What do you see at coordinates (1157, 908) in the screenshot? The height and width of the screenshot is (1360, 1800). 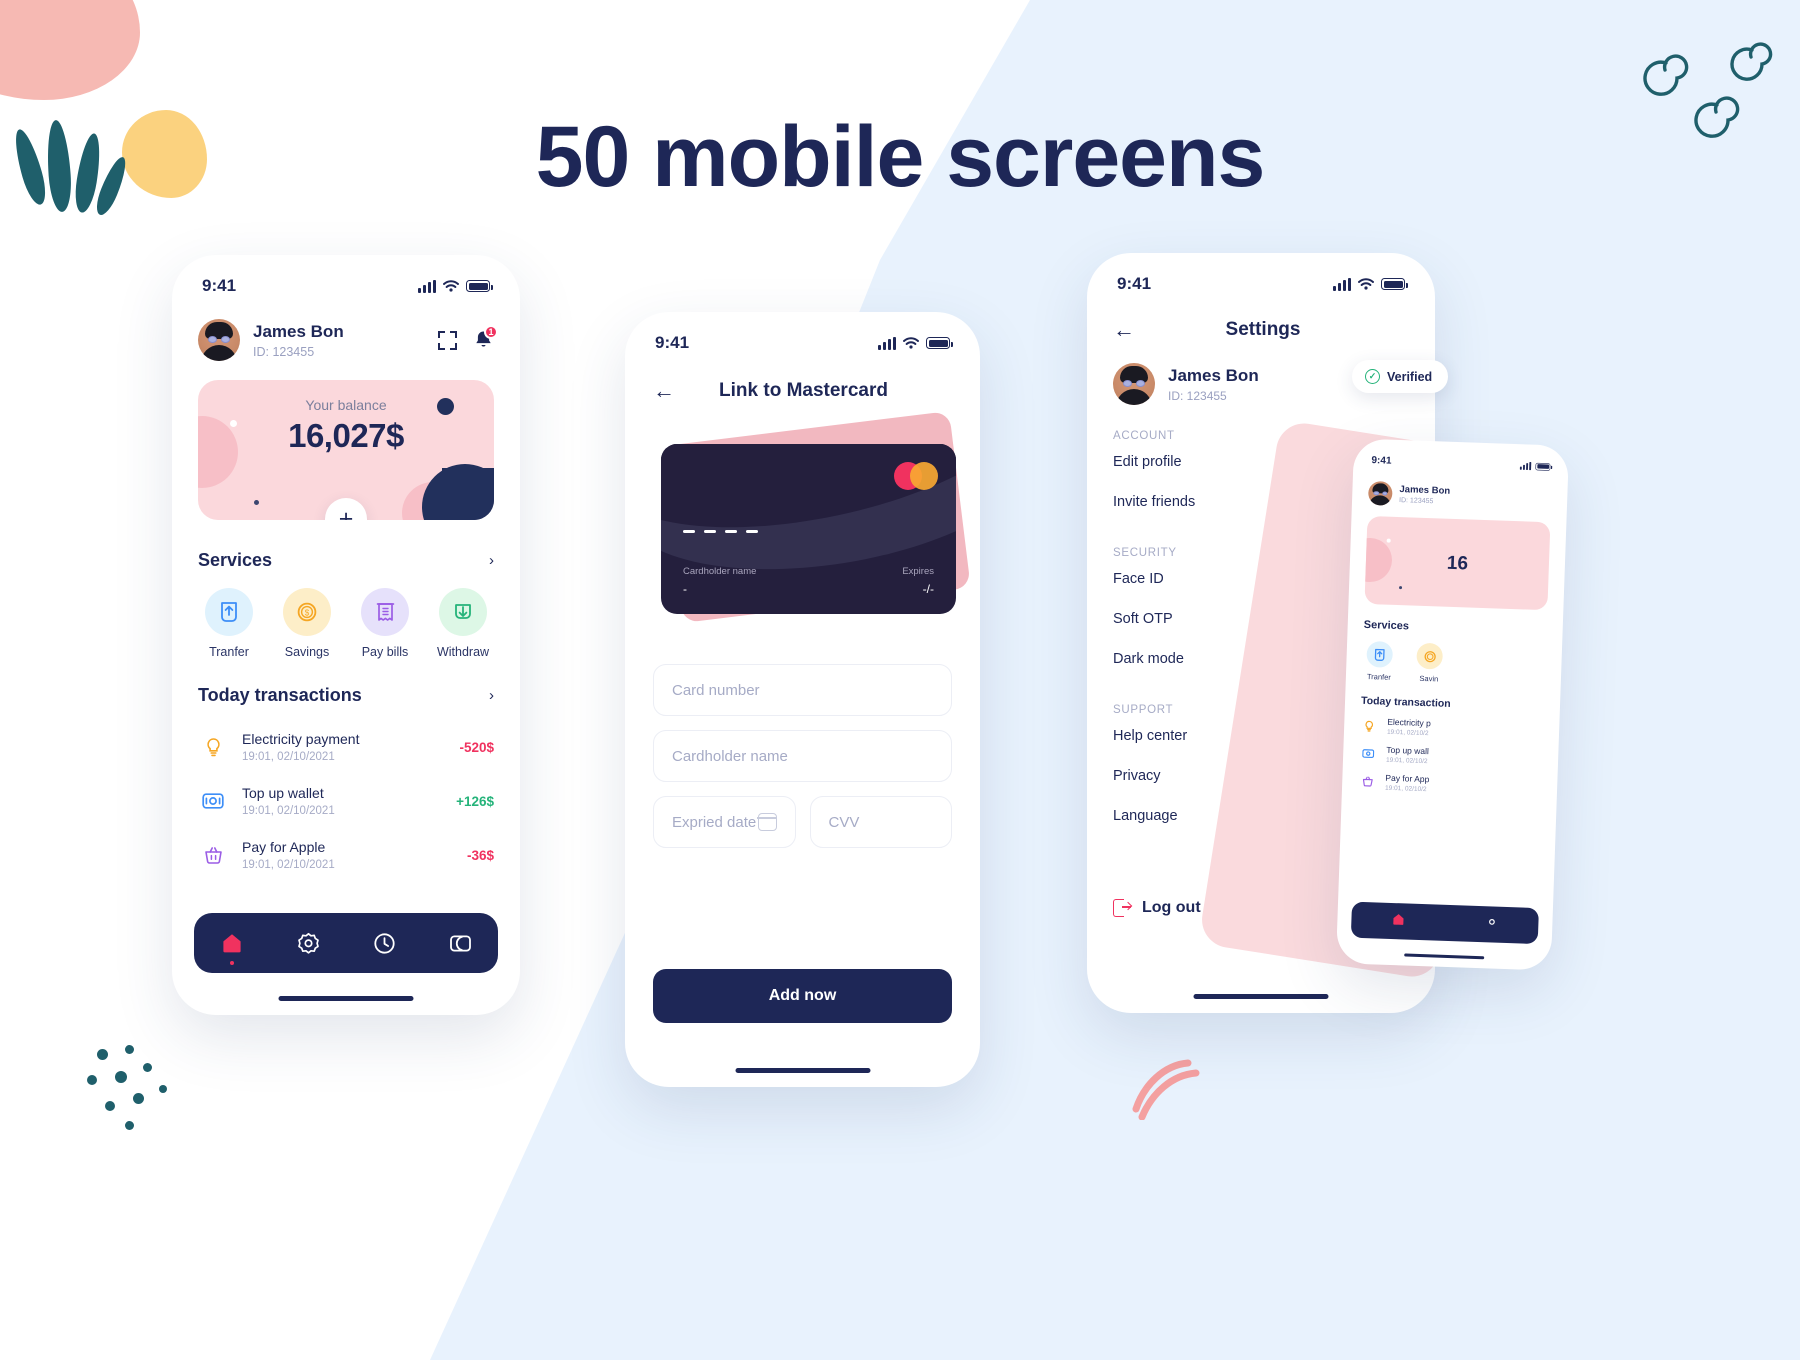 I see `logout-button: Log out` at bounding box center [1157, 908].